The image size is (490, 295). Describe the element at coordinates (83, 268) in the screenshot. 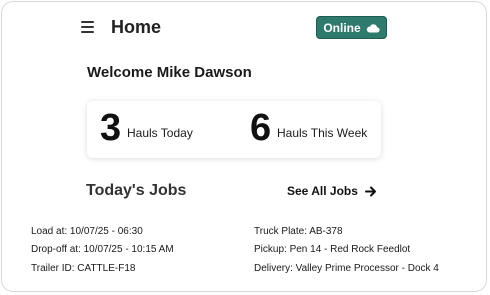

I see `trailer-id-text: Trailer ID: CATTLE-F18` at that location.